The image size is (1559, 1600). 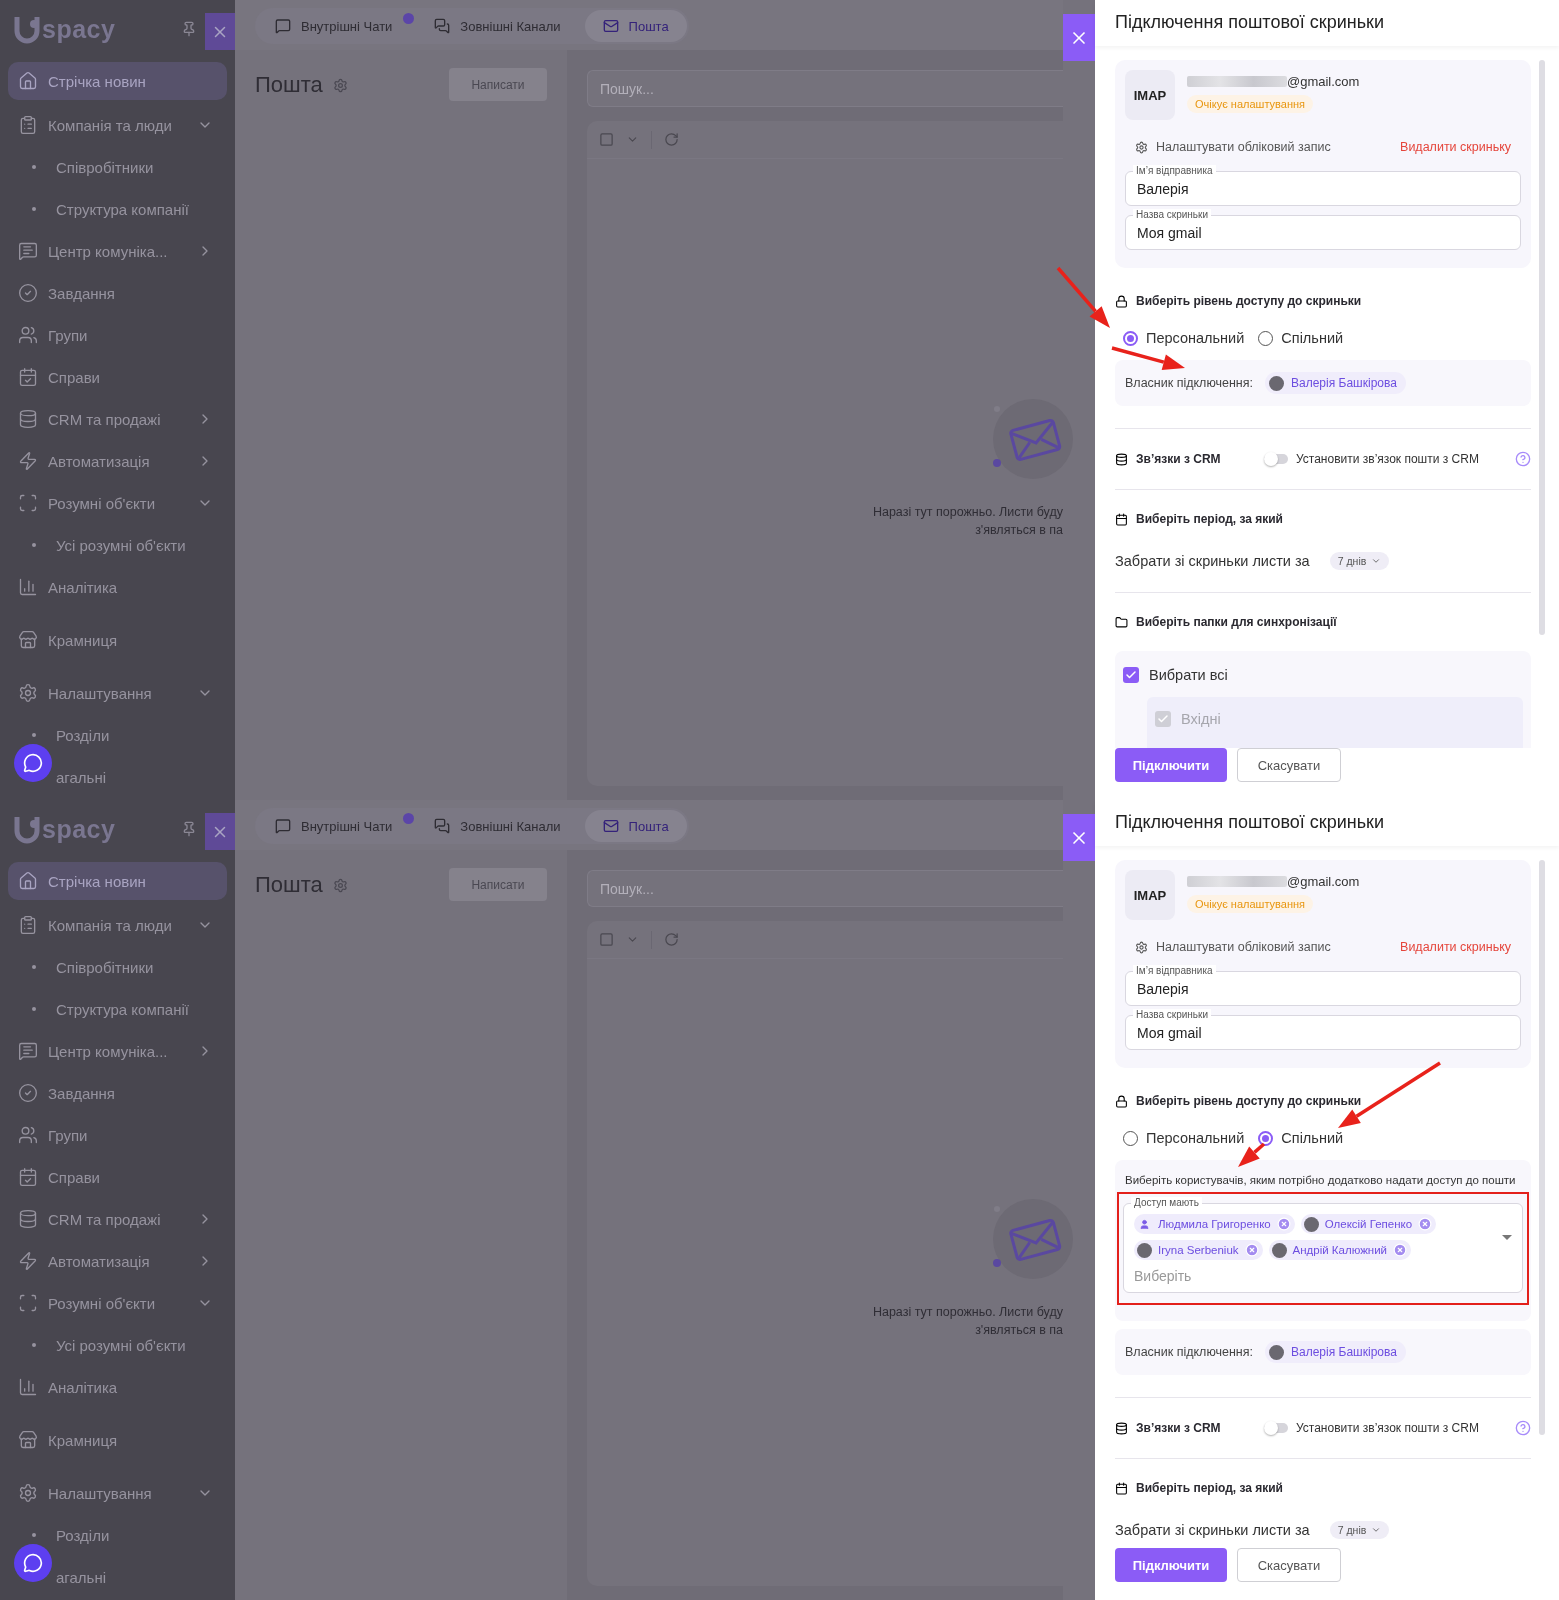 I want to click on check-icon, so click(x=1131, y=675).